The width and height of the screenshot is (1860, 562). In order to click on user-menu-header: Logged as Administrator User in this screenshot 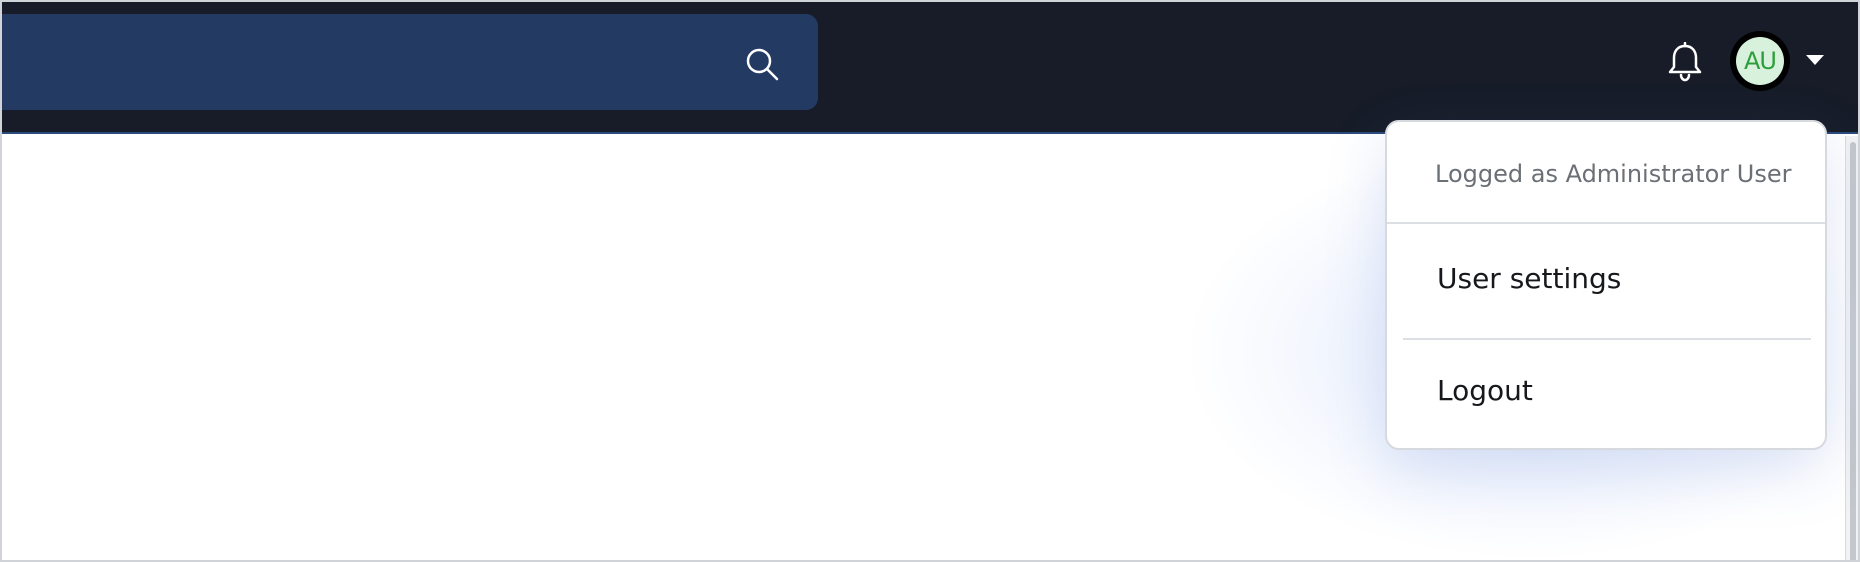, I will do `click(1606, 173)`.